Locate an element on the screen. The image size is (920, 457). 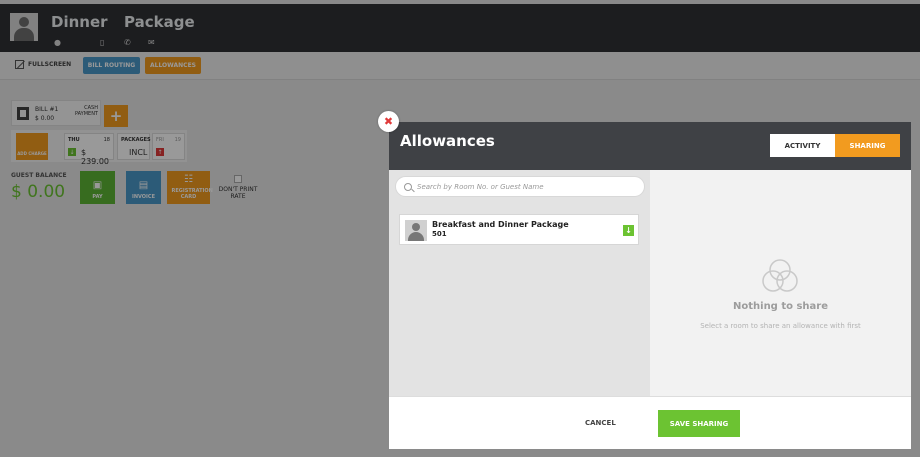
modal-header: Allowances ACTIVITY SHARING is located at coordinates (650, 146).